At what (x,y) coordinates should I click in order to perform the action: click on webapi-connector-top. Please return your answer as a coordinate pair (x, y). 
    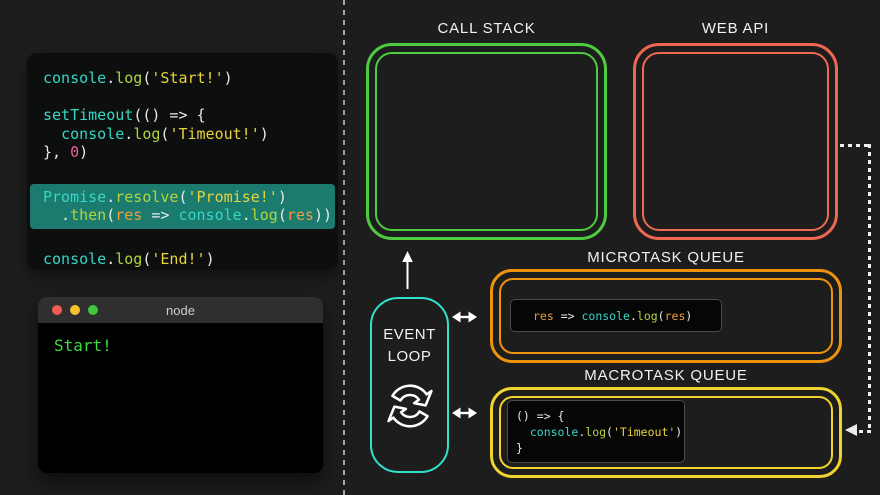
    Looking at the image, I should click on (855, 145).